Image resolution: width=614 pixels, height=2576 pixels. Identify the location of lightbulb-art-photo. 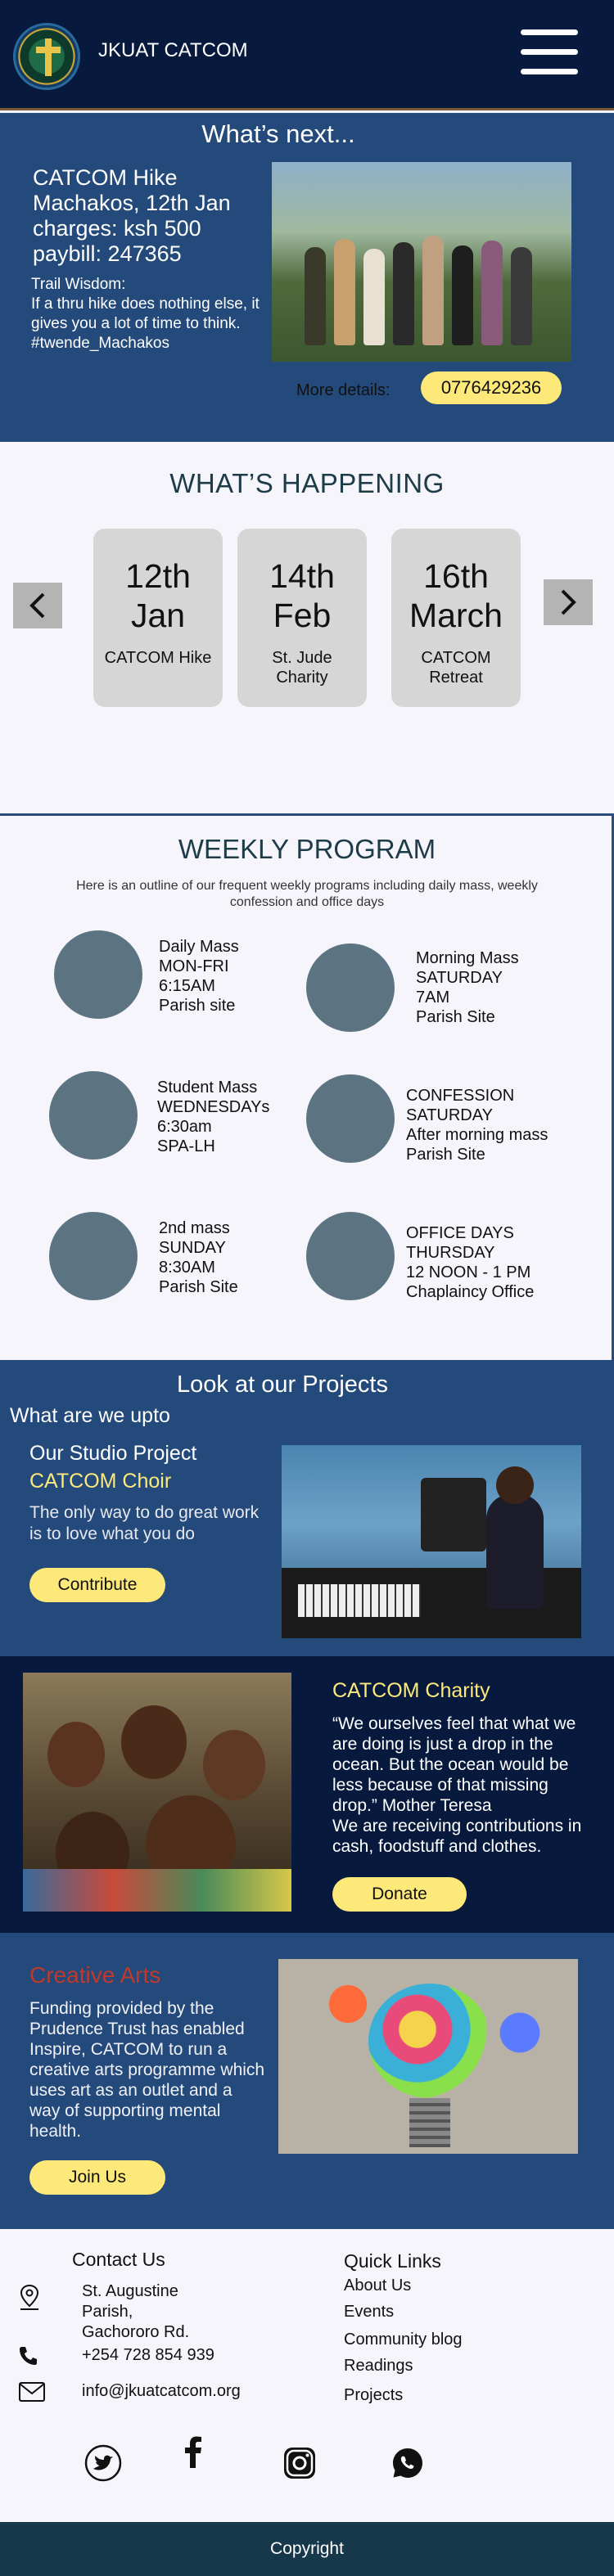
(428, 2056).